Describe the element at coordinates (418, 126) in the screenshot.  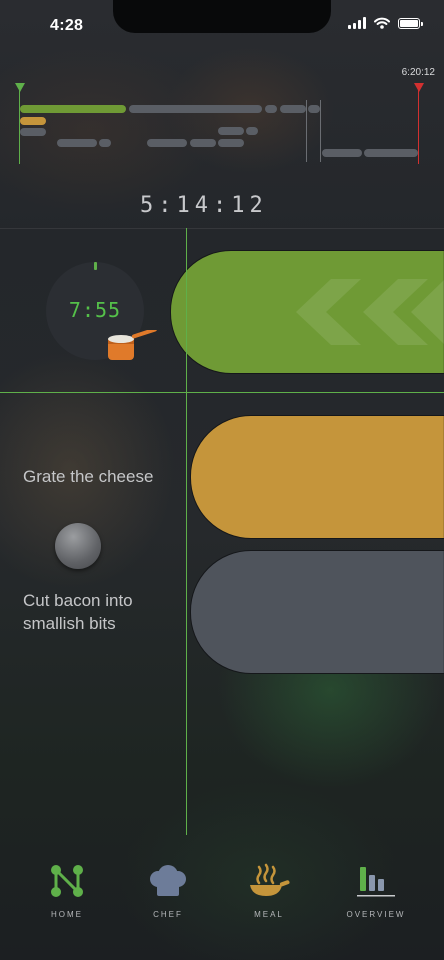
I see `timeline-end-line` at that location.